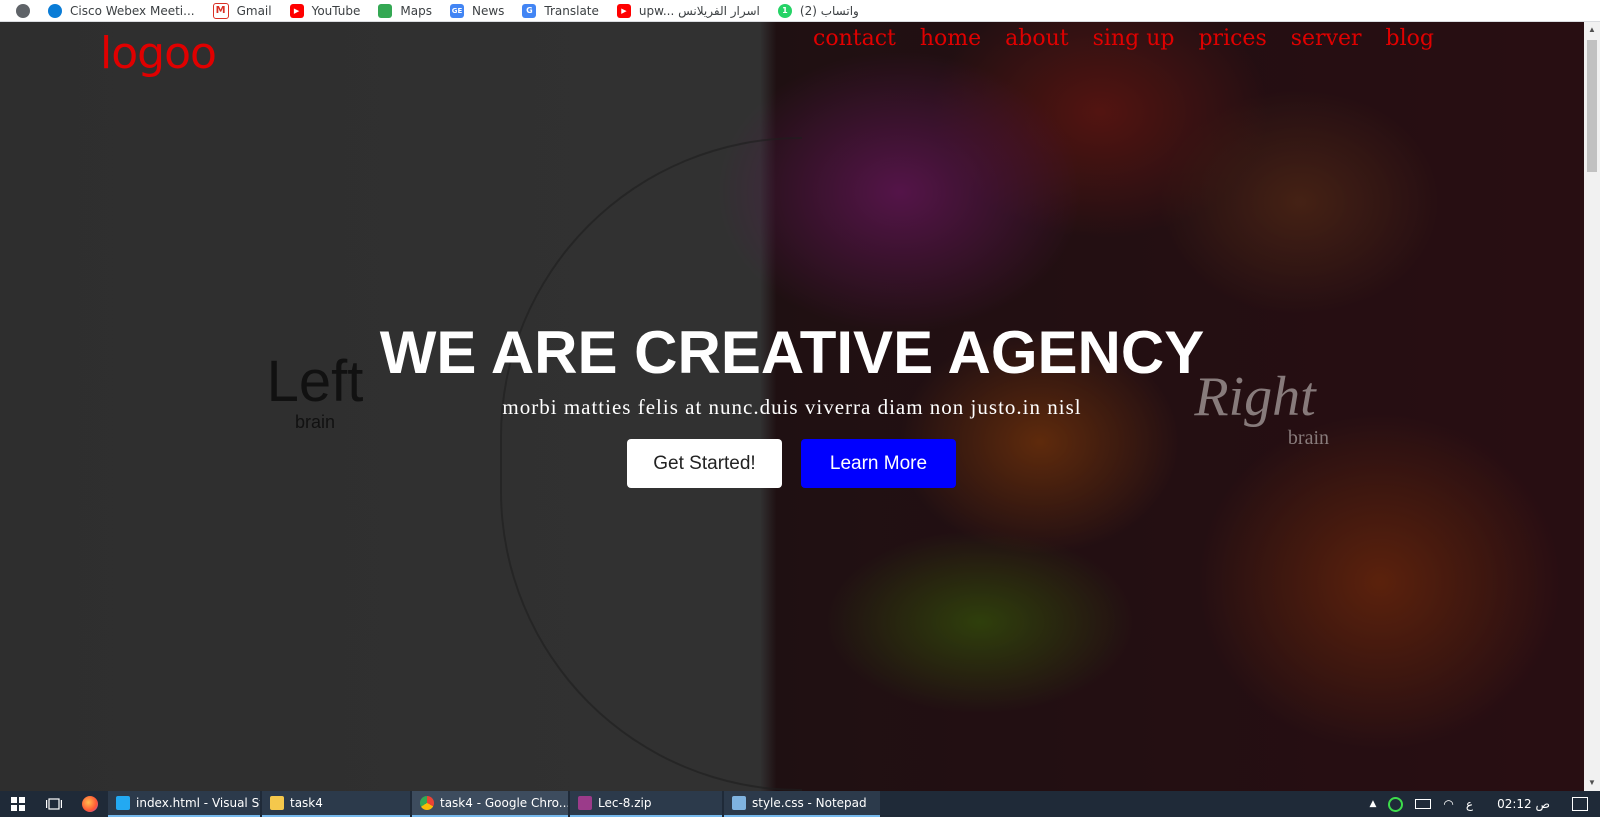 Image resolution: width=1600 pixels, height=817 pixels. Describe the element at coordinates (1592, 106) in the screenshot. I see `scroll-thumb` at that location.